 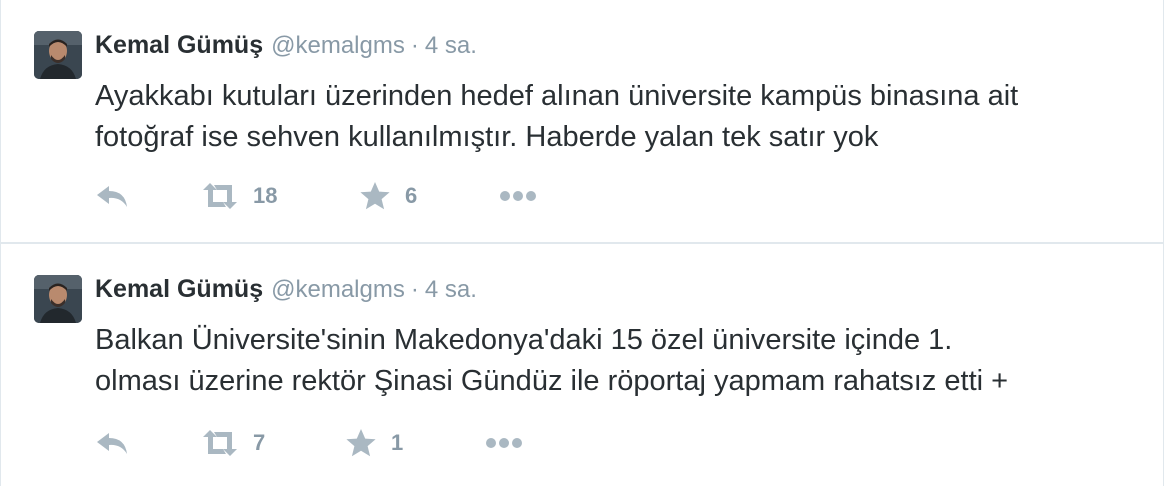 What do you see at coordinates (259, 442) in the screenshot?
I see `retweet-count: 7` at bounding box center [259, 442].